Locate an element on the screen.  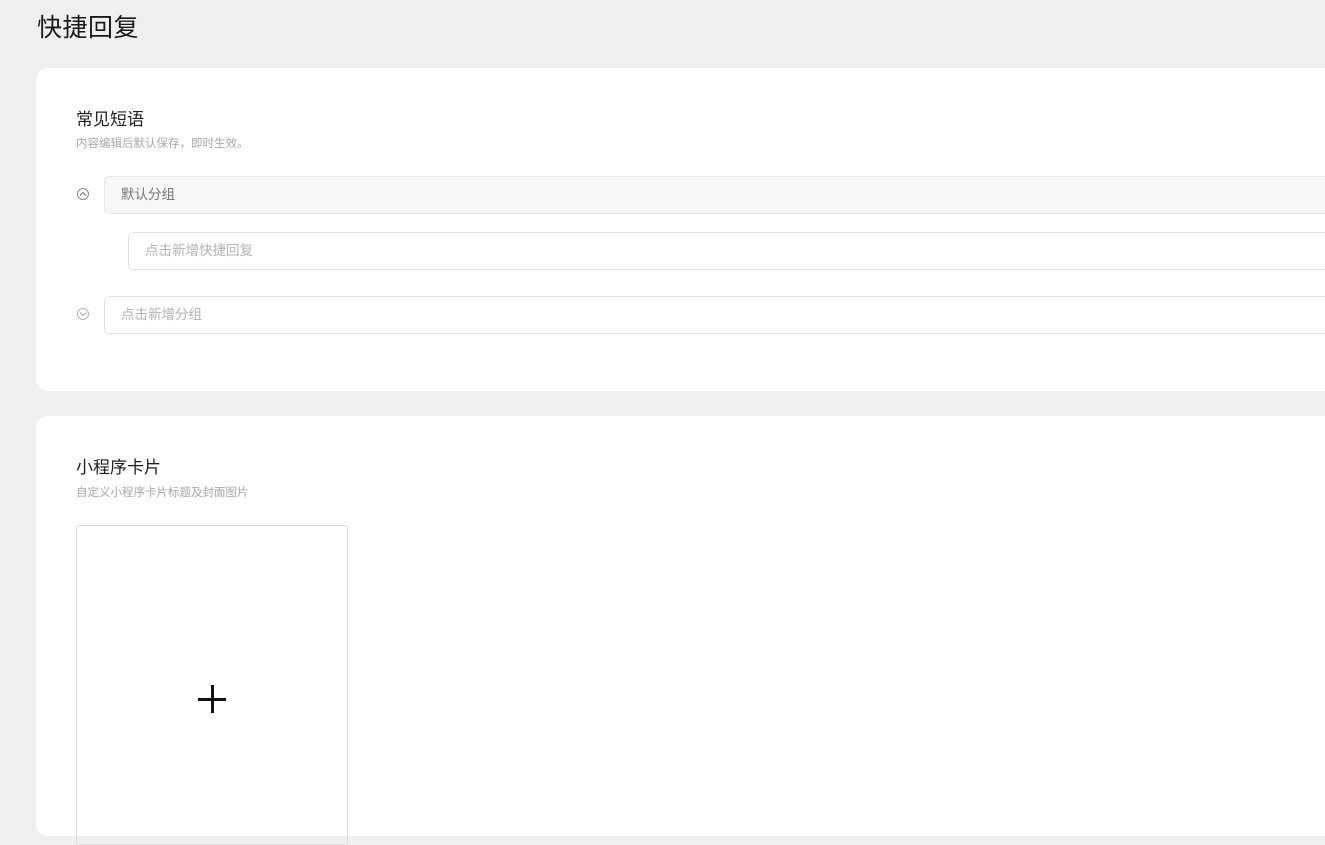
mini-program-title: 小程序卡片 is located at coordinates (118, 468).